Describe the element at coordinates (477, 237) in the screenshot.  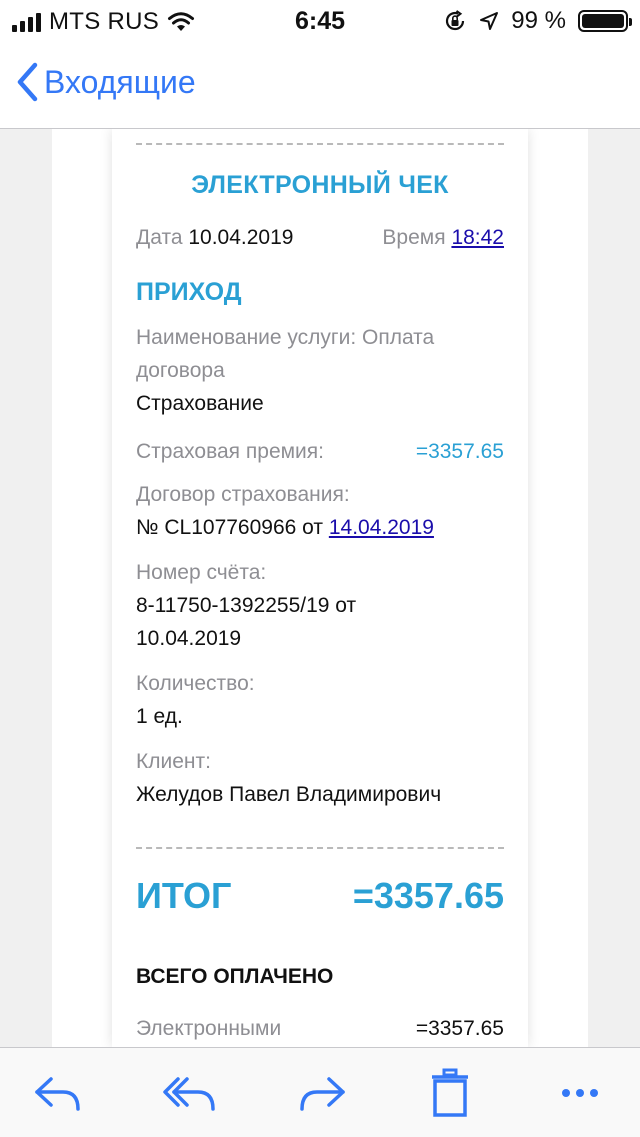
I see `time-link: 18:42` at that location.